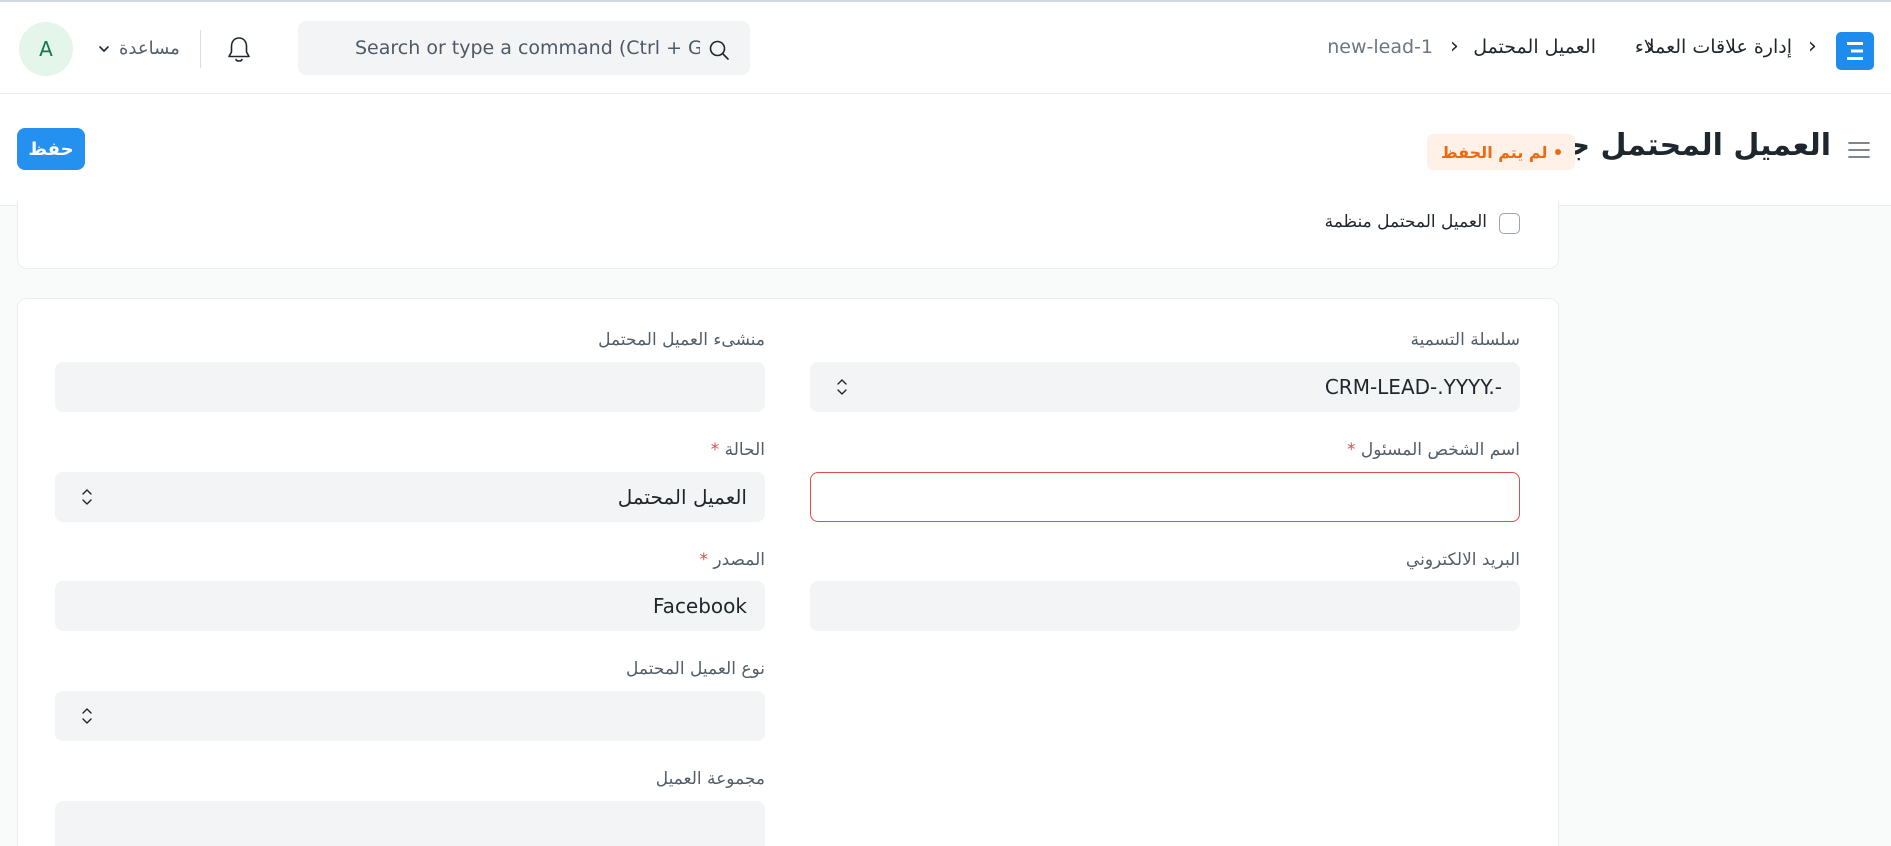 The width and height of the screenshot is (1891, 846). Describe the element at coordinates (700, 606) in the screenshot. I see `source-value: Facebook` at that location.